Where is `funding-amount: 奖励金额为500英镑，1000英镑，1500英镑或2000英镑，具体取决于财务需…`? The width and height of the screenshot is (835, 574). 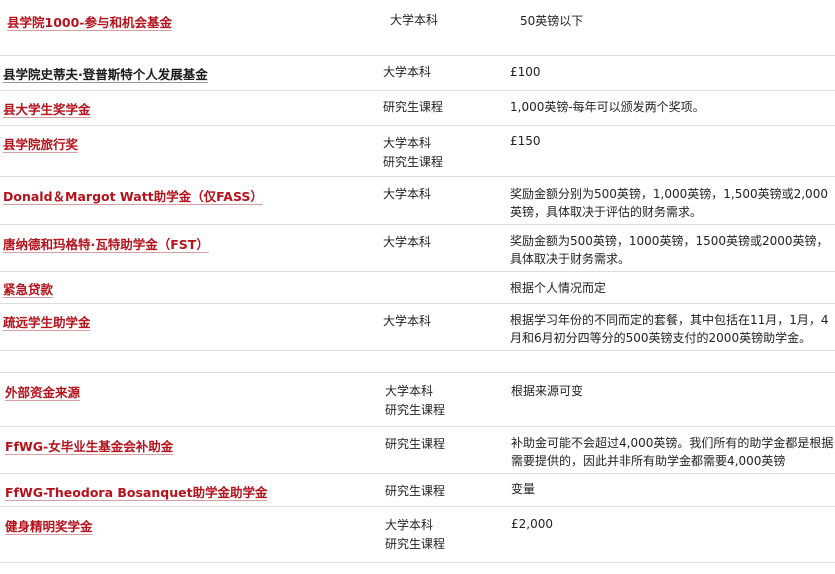 funding-amount: 奖励金额为500英镑，1000英镑，1500英镑或2000英镑，具体取决于财务需… is located at coordinates (669, 250).